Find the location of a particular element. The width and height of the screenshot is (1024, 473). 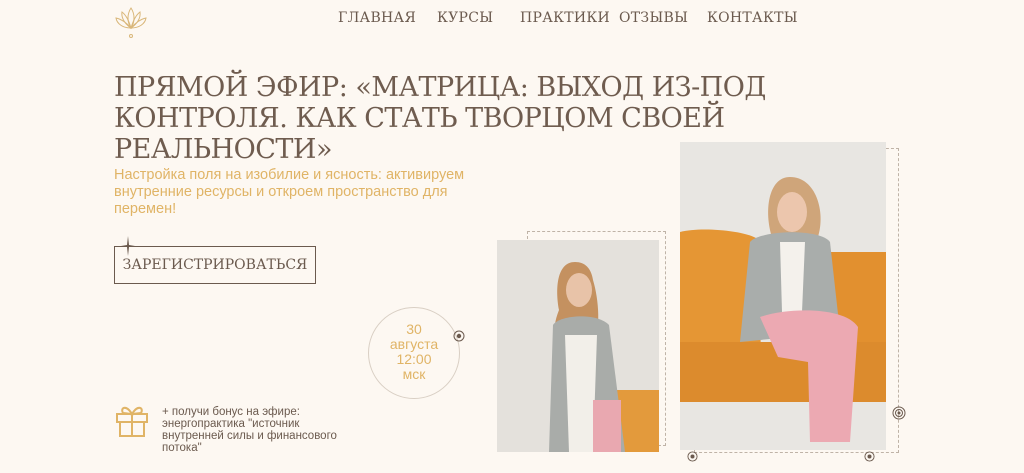

event-date: 30 августа 12:00 мск is located at coordinates (414, 352).